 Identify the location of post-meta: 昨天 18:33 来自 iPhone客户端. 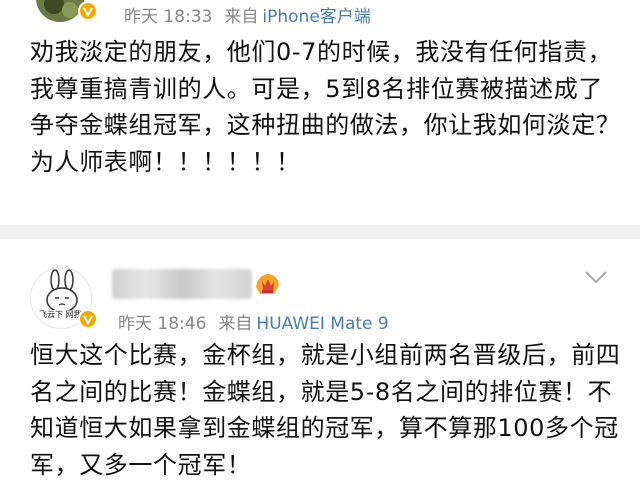
(247, 14).